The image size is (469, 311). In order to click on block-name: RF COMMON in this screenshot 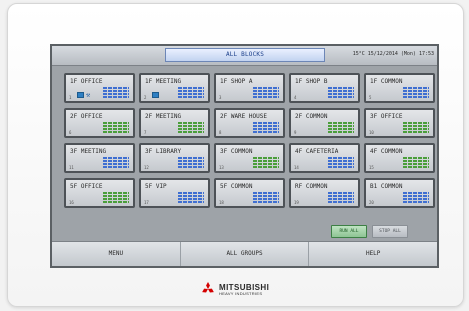, I will do `click(311, 186)`.